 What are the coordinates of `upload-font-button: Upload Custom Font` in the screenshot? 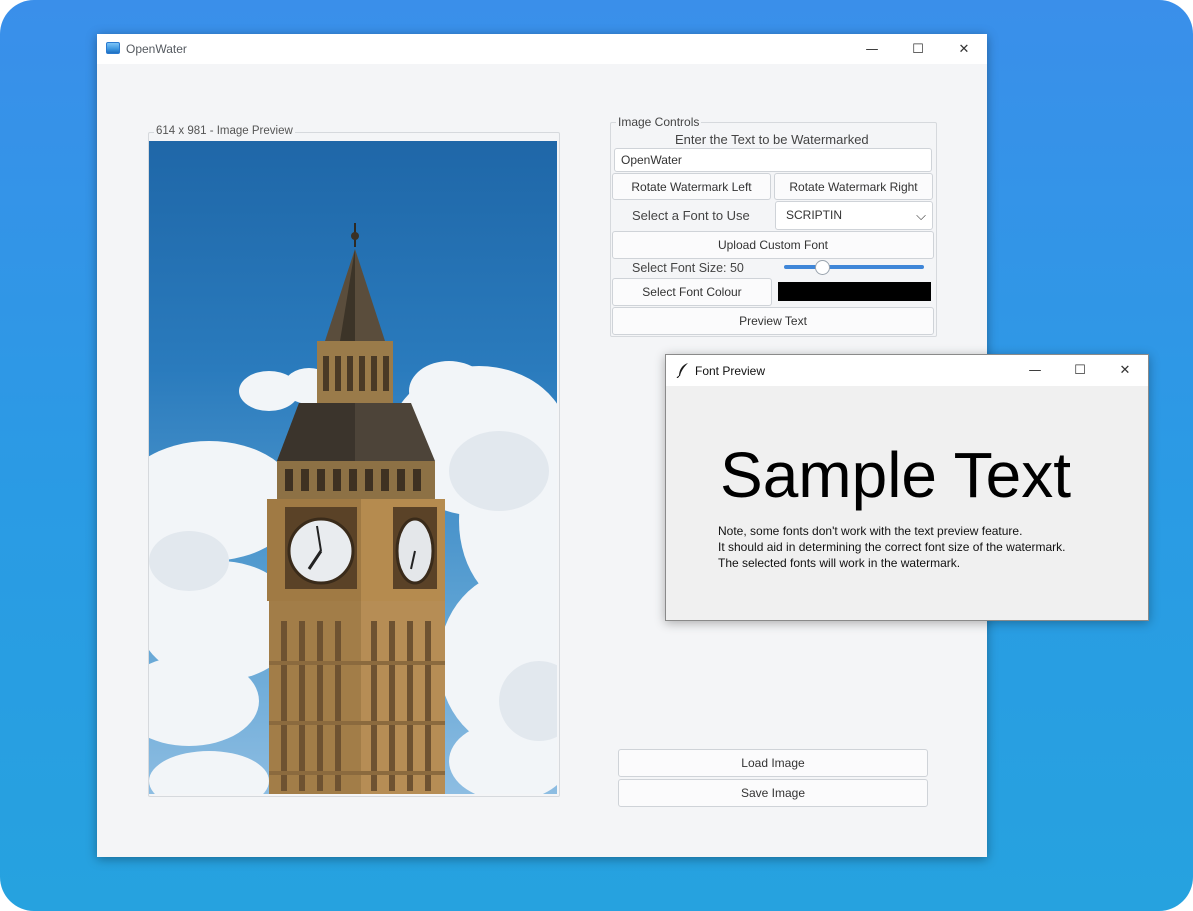 It's located at (773, 245).